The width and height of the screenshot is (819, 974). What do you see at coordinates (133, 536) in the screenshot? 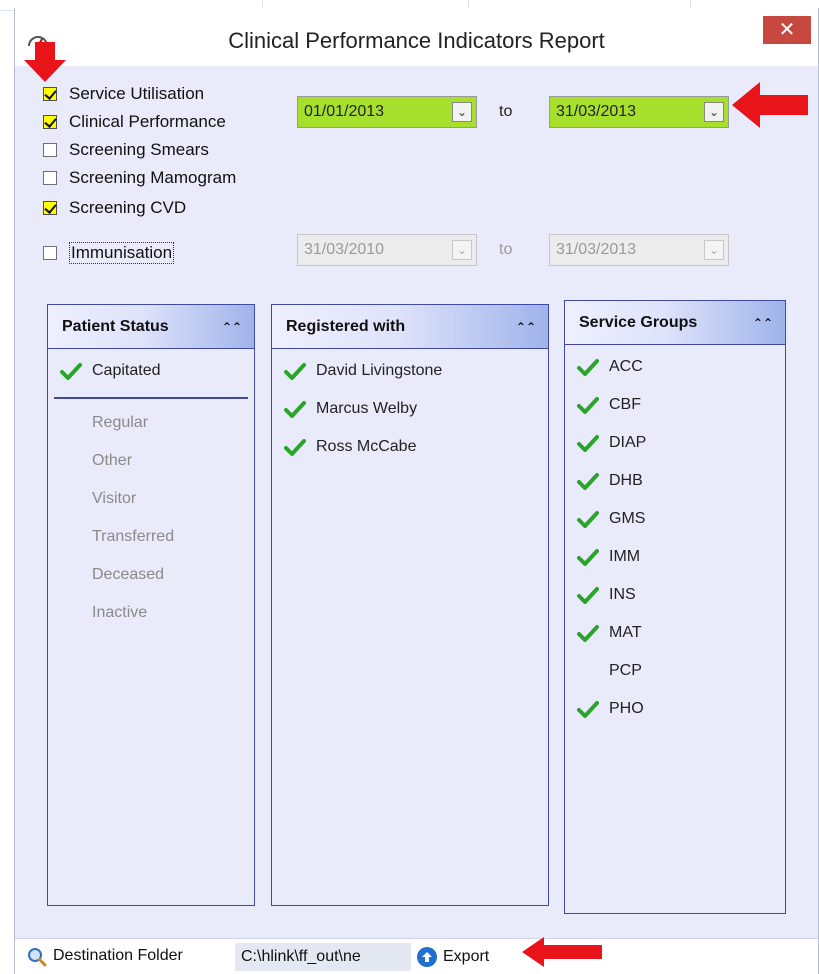
I see `item-label: Transferred` at bounding box center [133, 536].